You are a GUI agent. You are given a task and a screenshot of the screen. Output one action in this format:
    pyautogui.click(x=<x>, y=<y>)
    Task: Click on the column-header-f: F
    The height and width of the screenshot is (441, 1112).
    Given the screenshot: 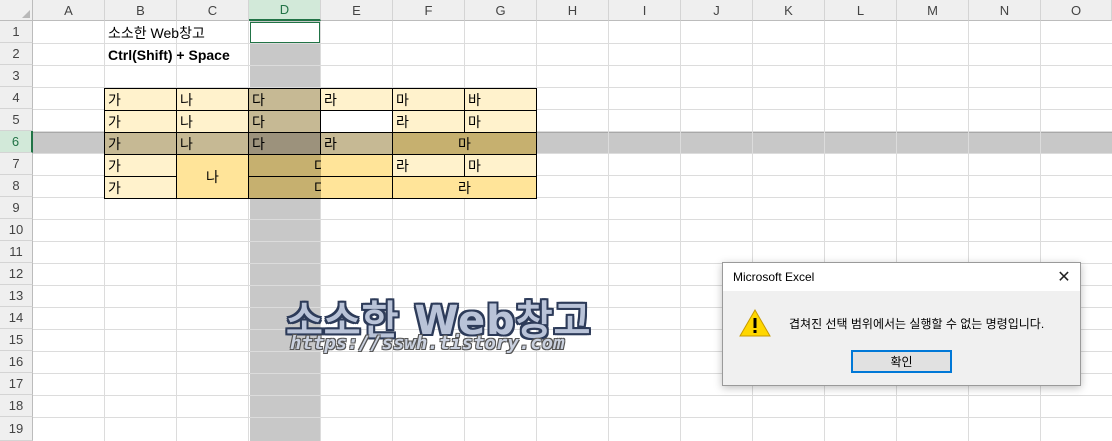 What is the action you would take?
    pyautogui.click(x=429, y=10)
    